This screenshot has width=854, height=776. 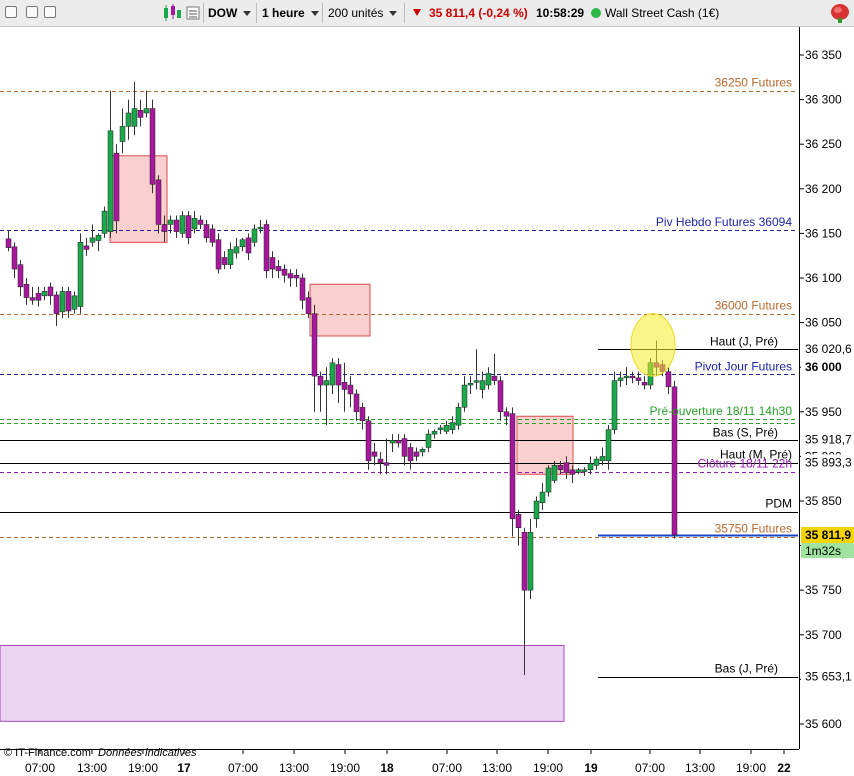 I want to click on last-price-badge: 35 811,9, so click(x=828, y=535).